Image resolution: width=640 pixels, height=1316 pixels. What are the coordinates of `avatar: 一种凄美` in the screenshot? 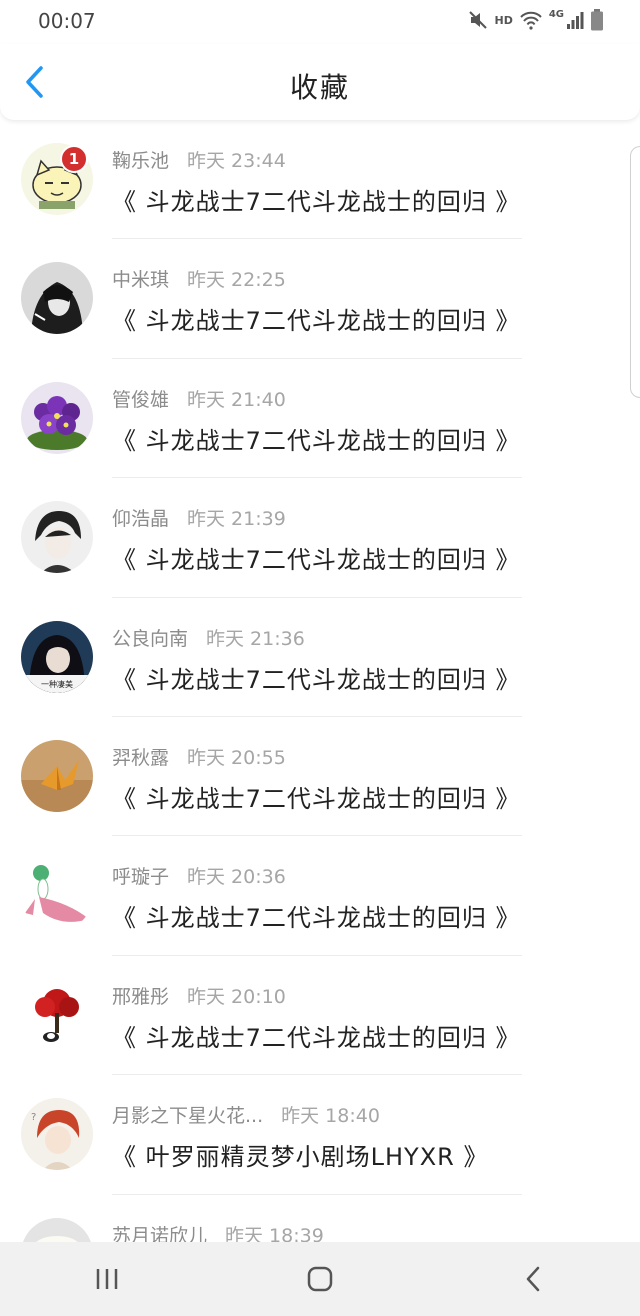 It's located at (57, 656).